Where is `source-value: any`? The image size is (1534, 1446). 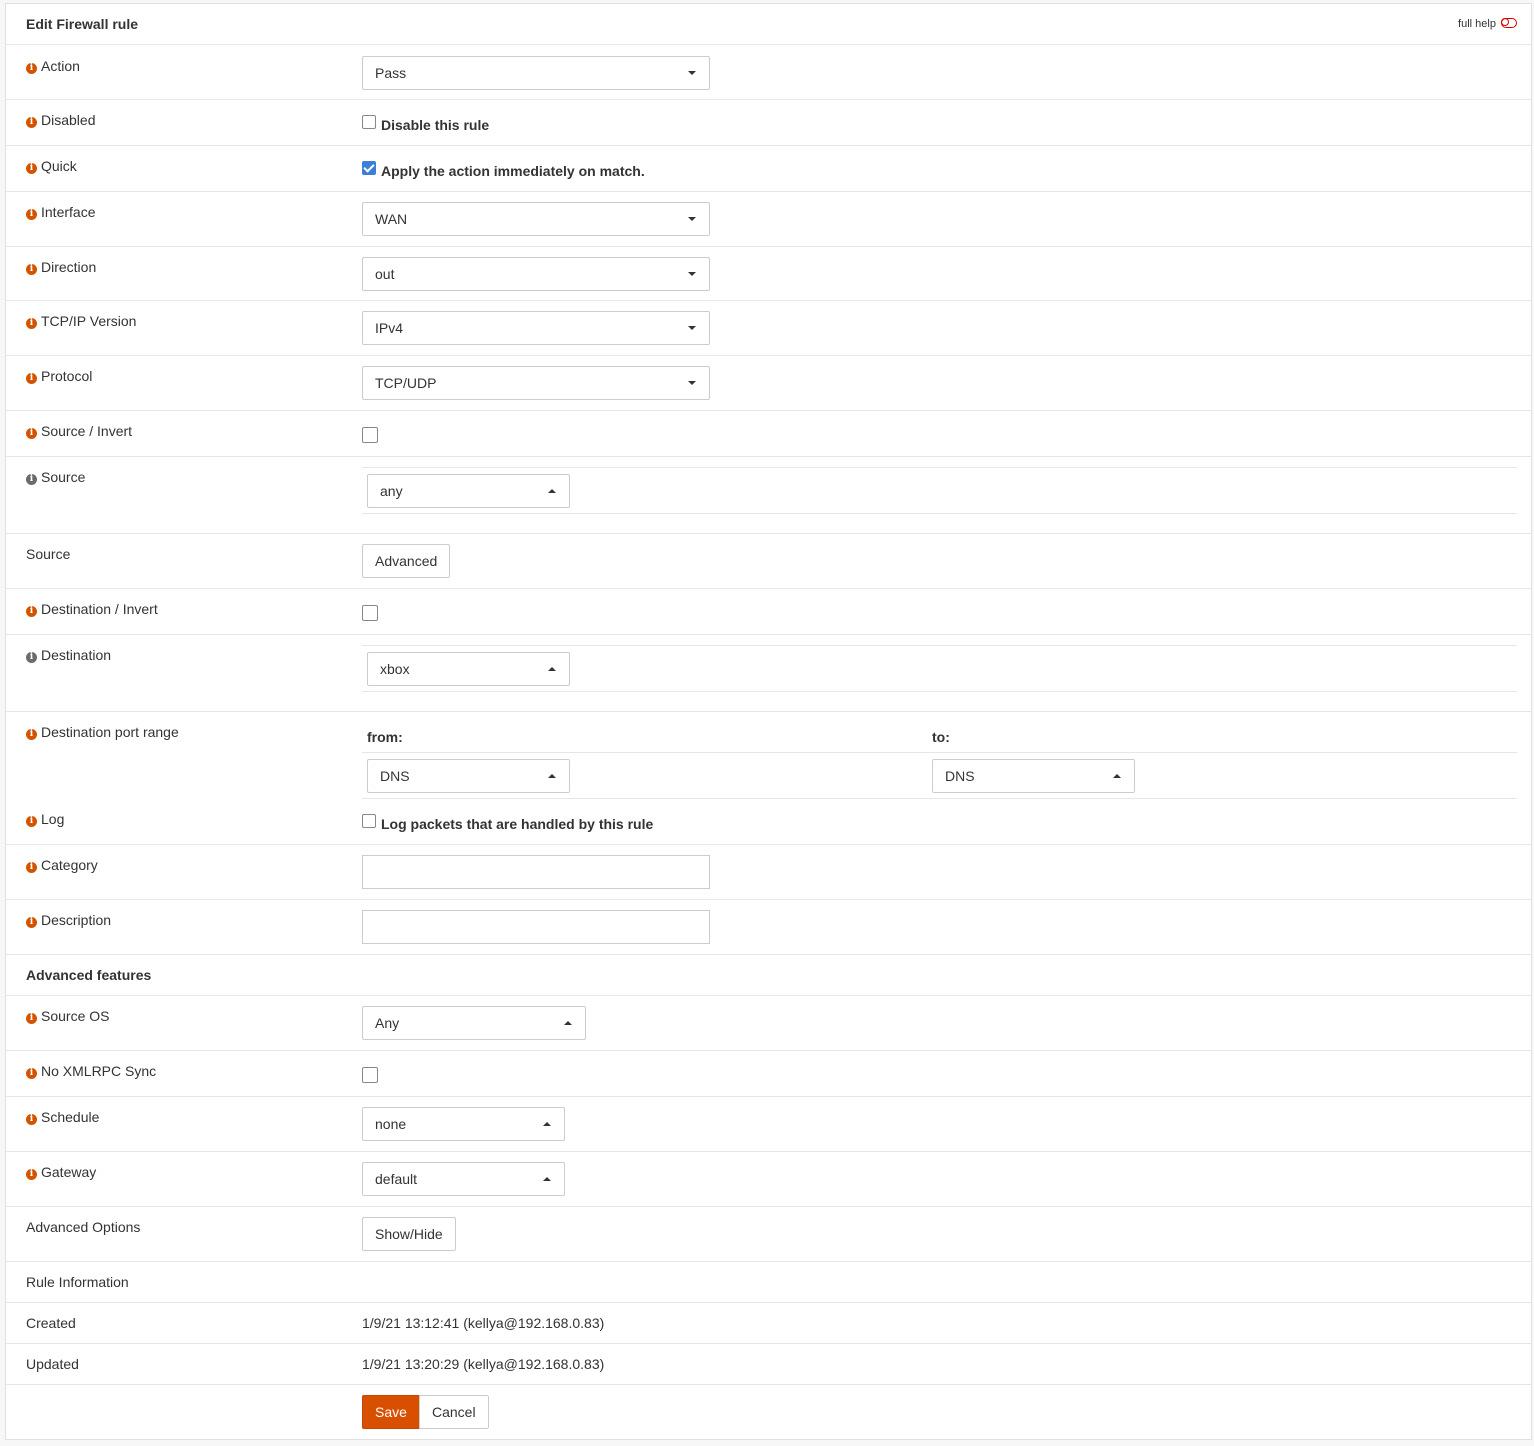
source-value: any is located at coordinates (391, 491).